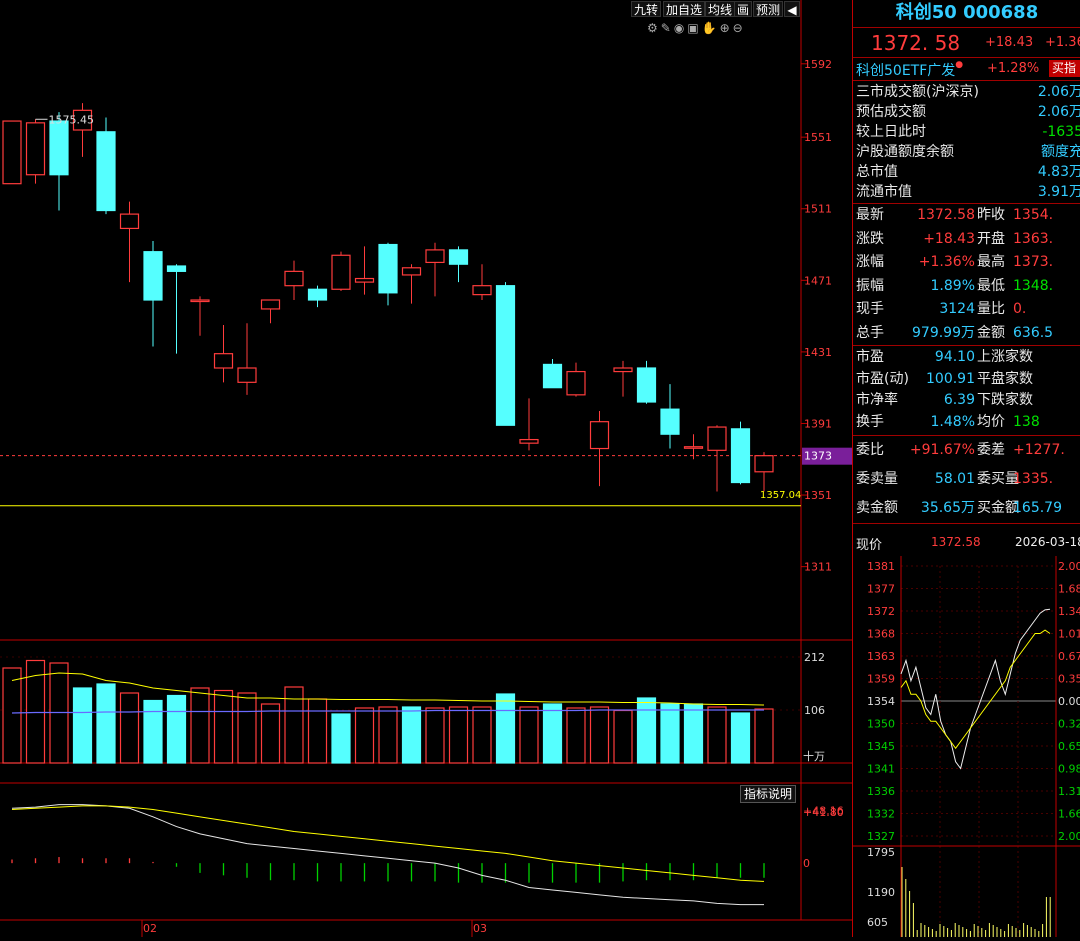 The width and height of the screenshot is (1080, 941). I want to click on price-grid-value: 0., so click(1020, 309).